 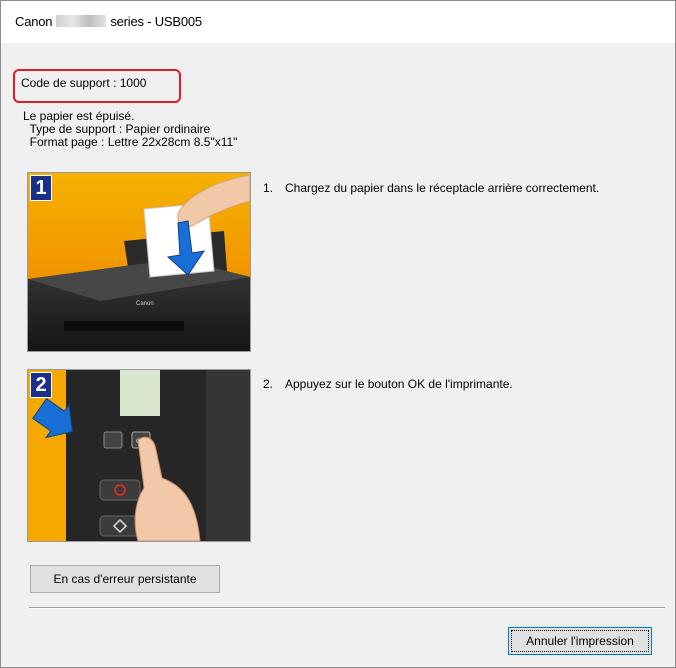 I want to click on step2-badge: 2, so click(x=41, y=385).